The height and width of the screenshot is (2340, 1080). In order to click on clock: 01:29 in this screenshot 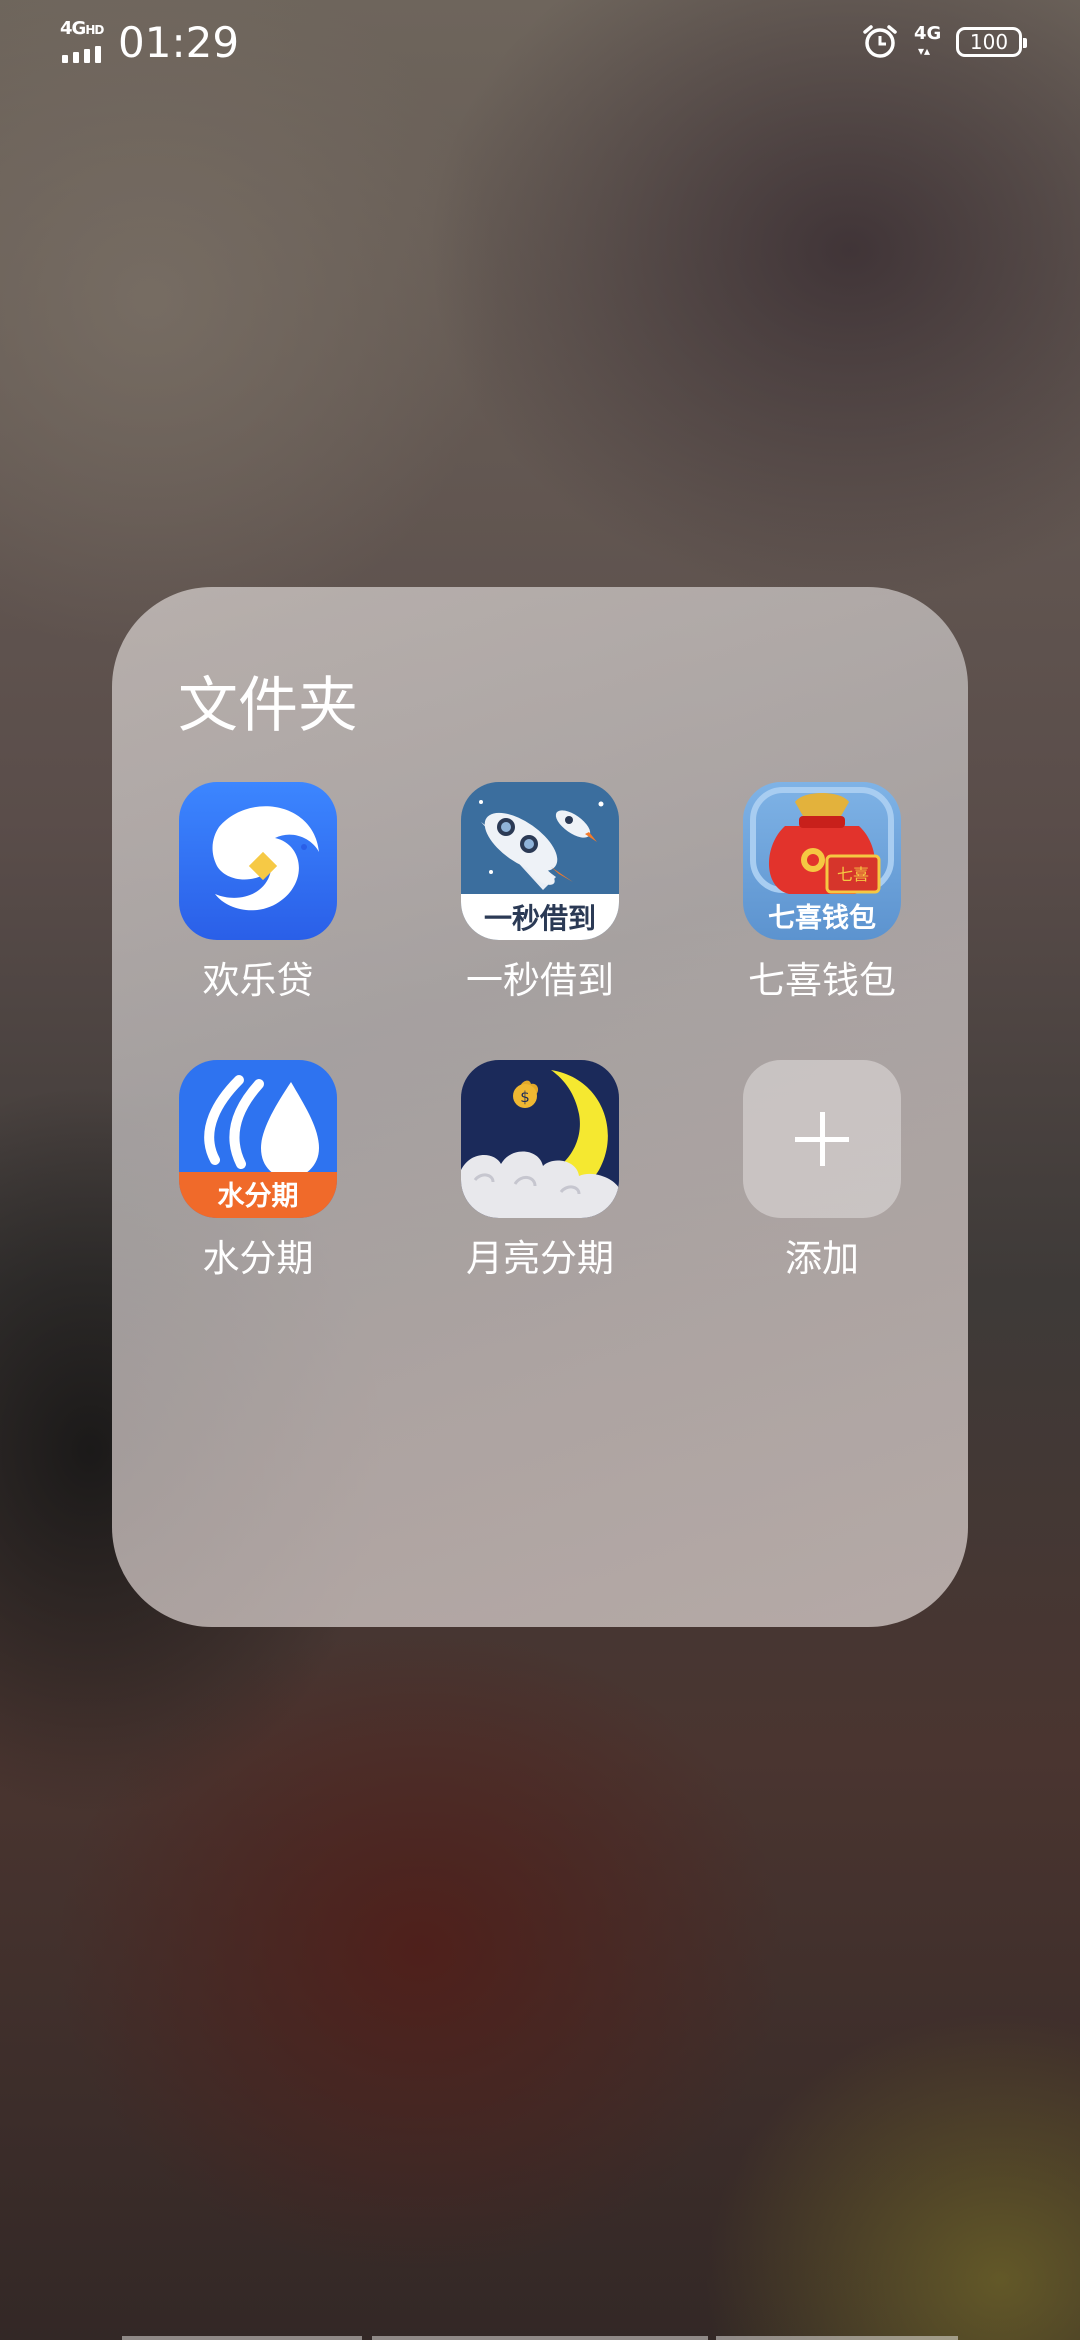, I will do `click(179, 42)`.